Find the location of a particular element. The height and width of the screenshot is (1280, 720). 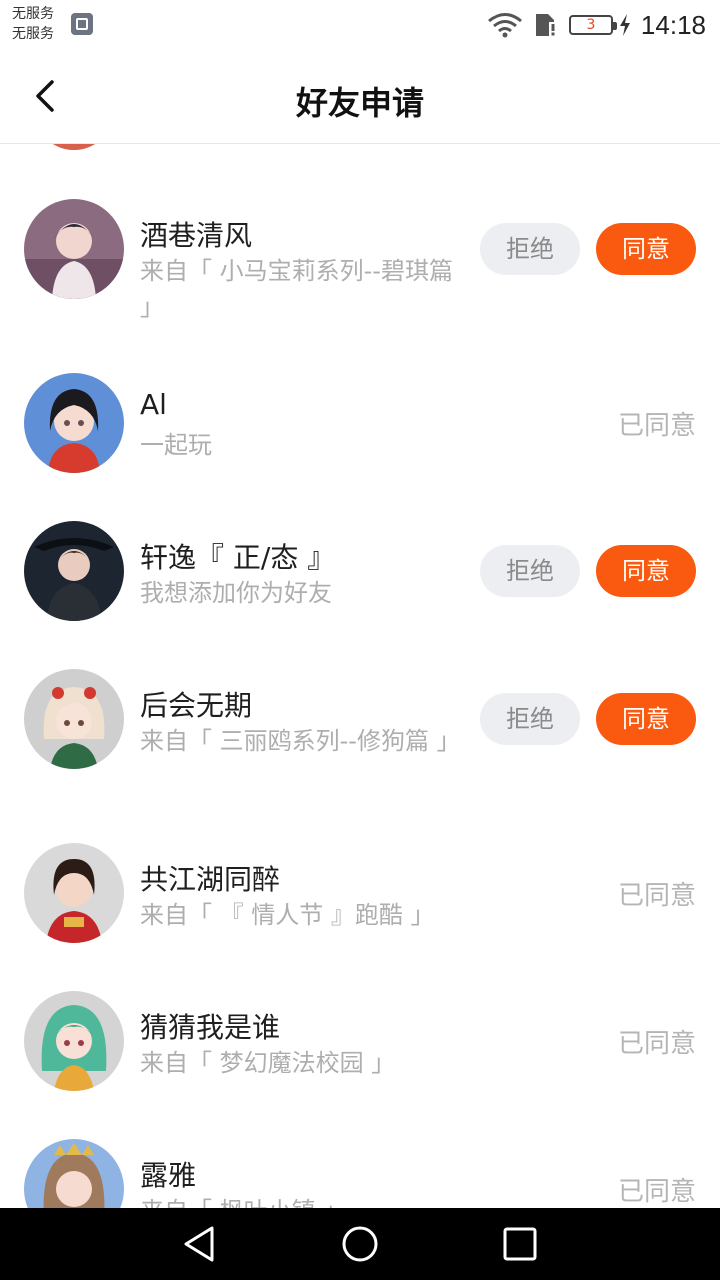

wifi-icon is located at coordinates (504, 25).